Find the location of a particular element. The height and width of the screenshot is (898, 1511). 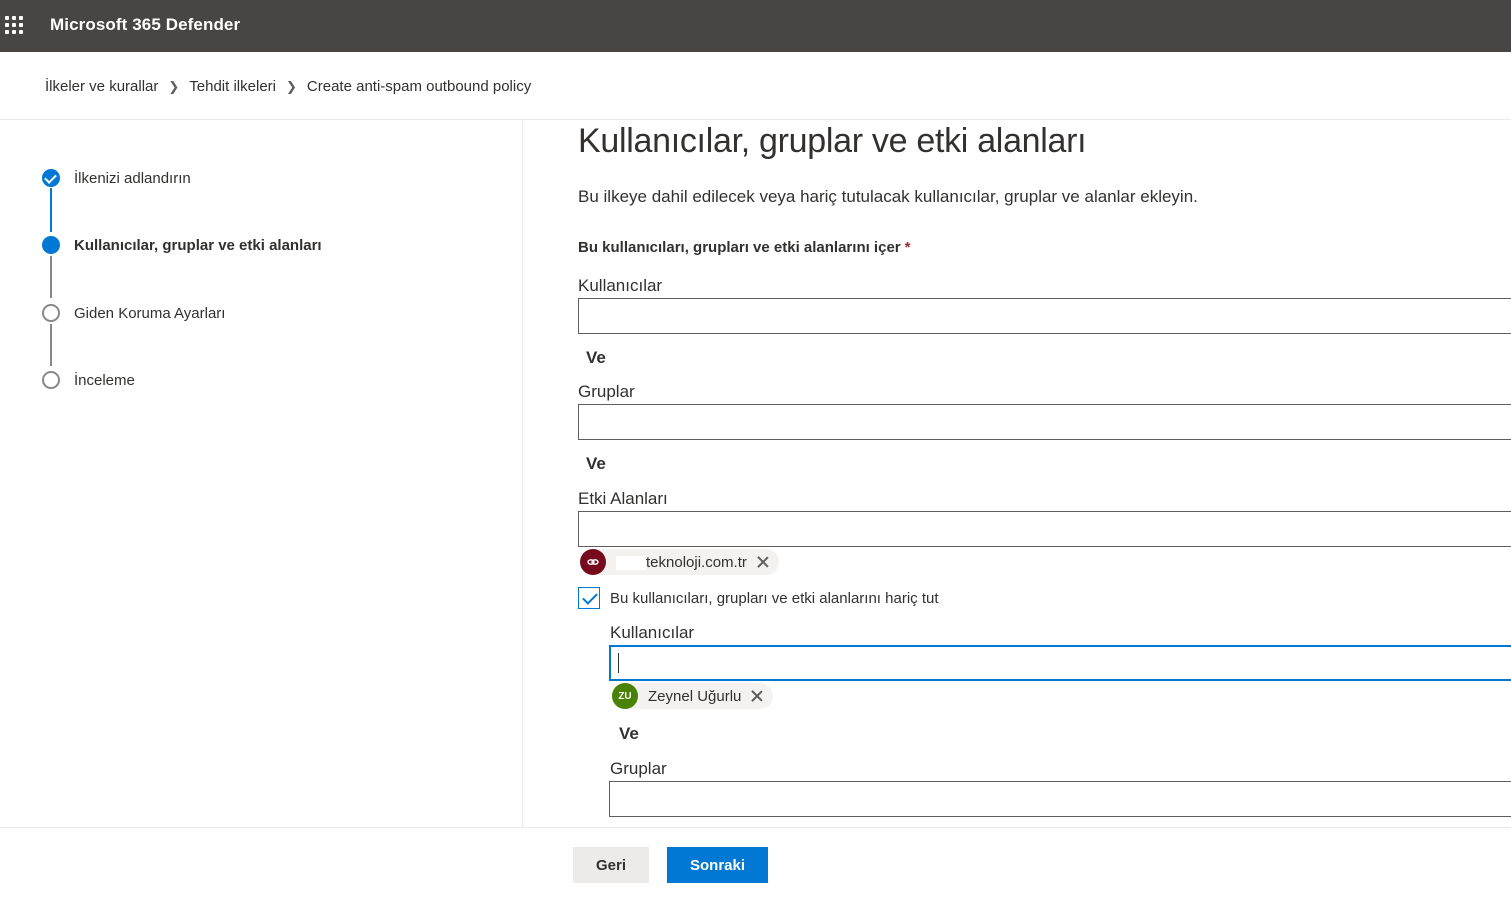

footer-divider is located at coordinates (755, 827).